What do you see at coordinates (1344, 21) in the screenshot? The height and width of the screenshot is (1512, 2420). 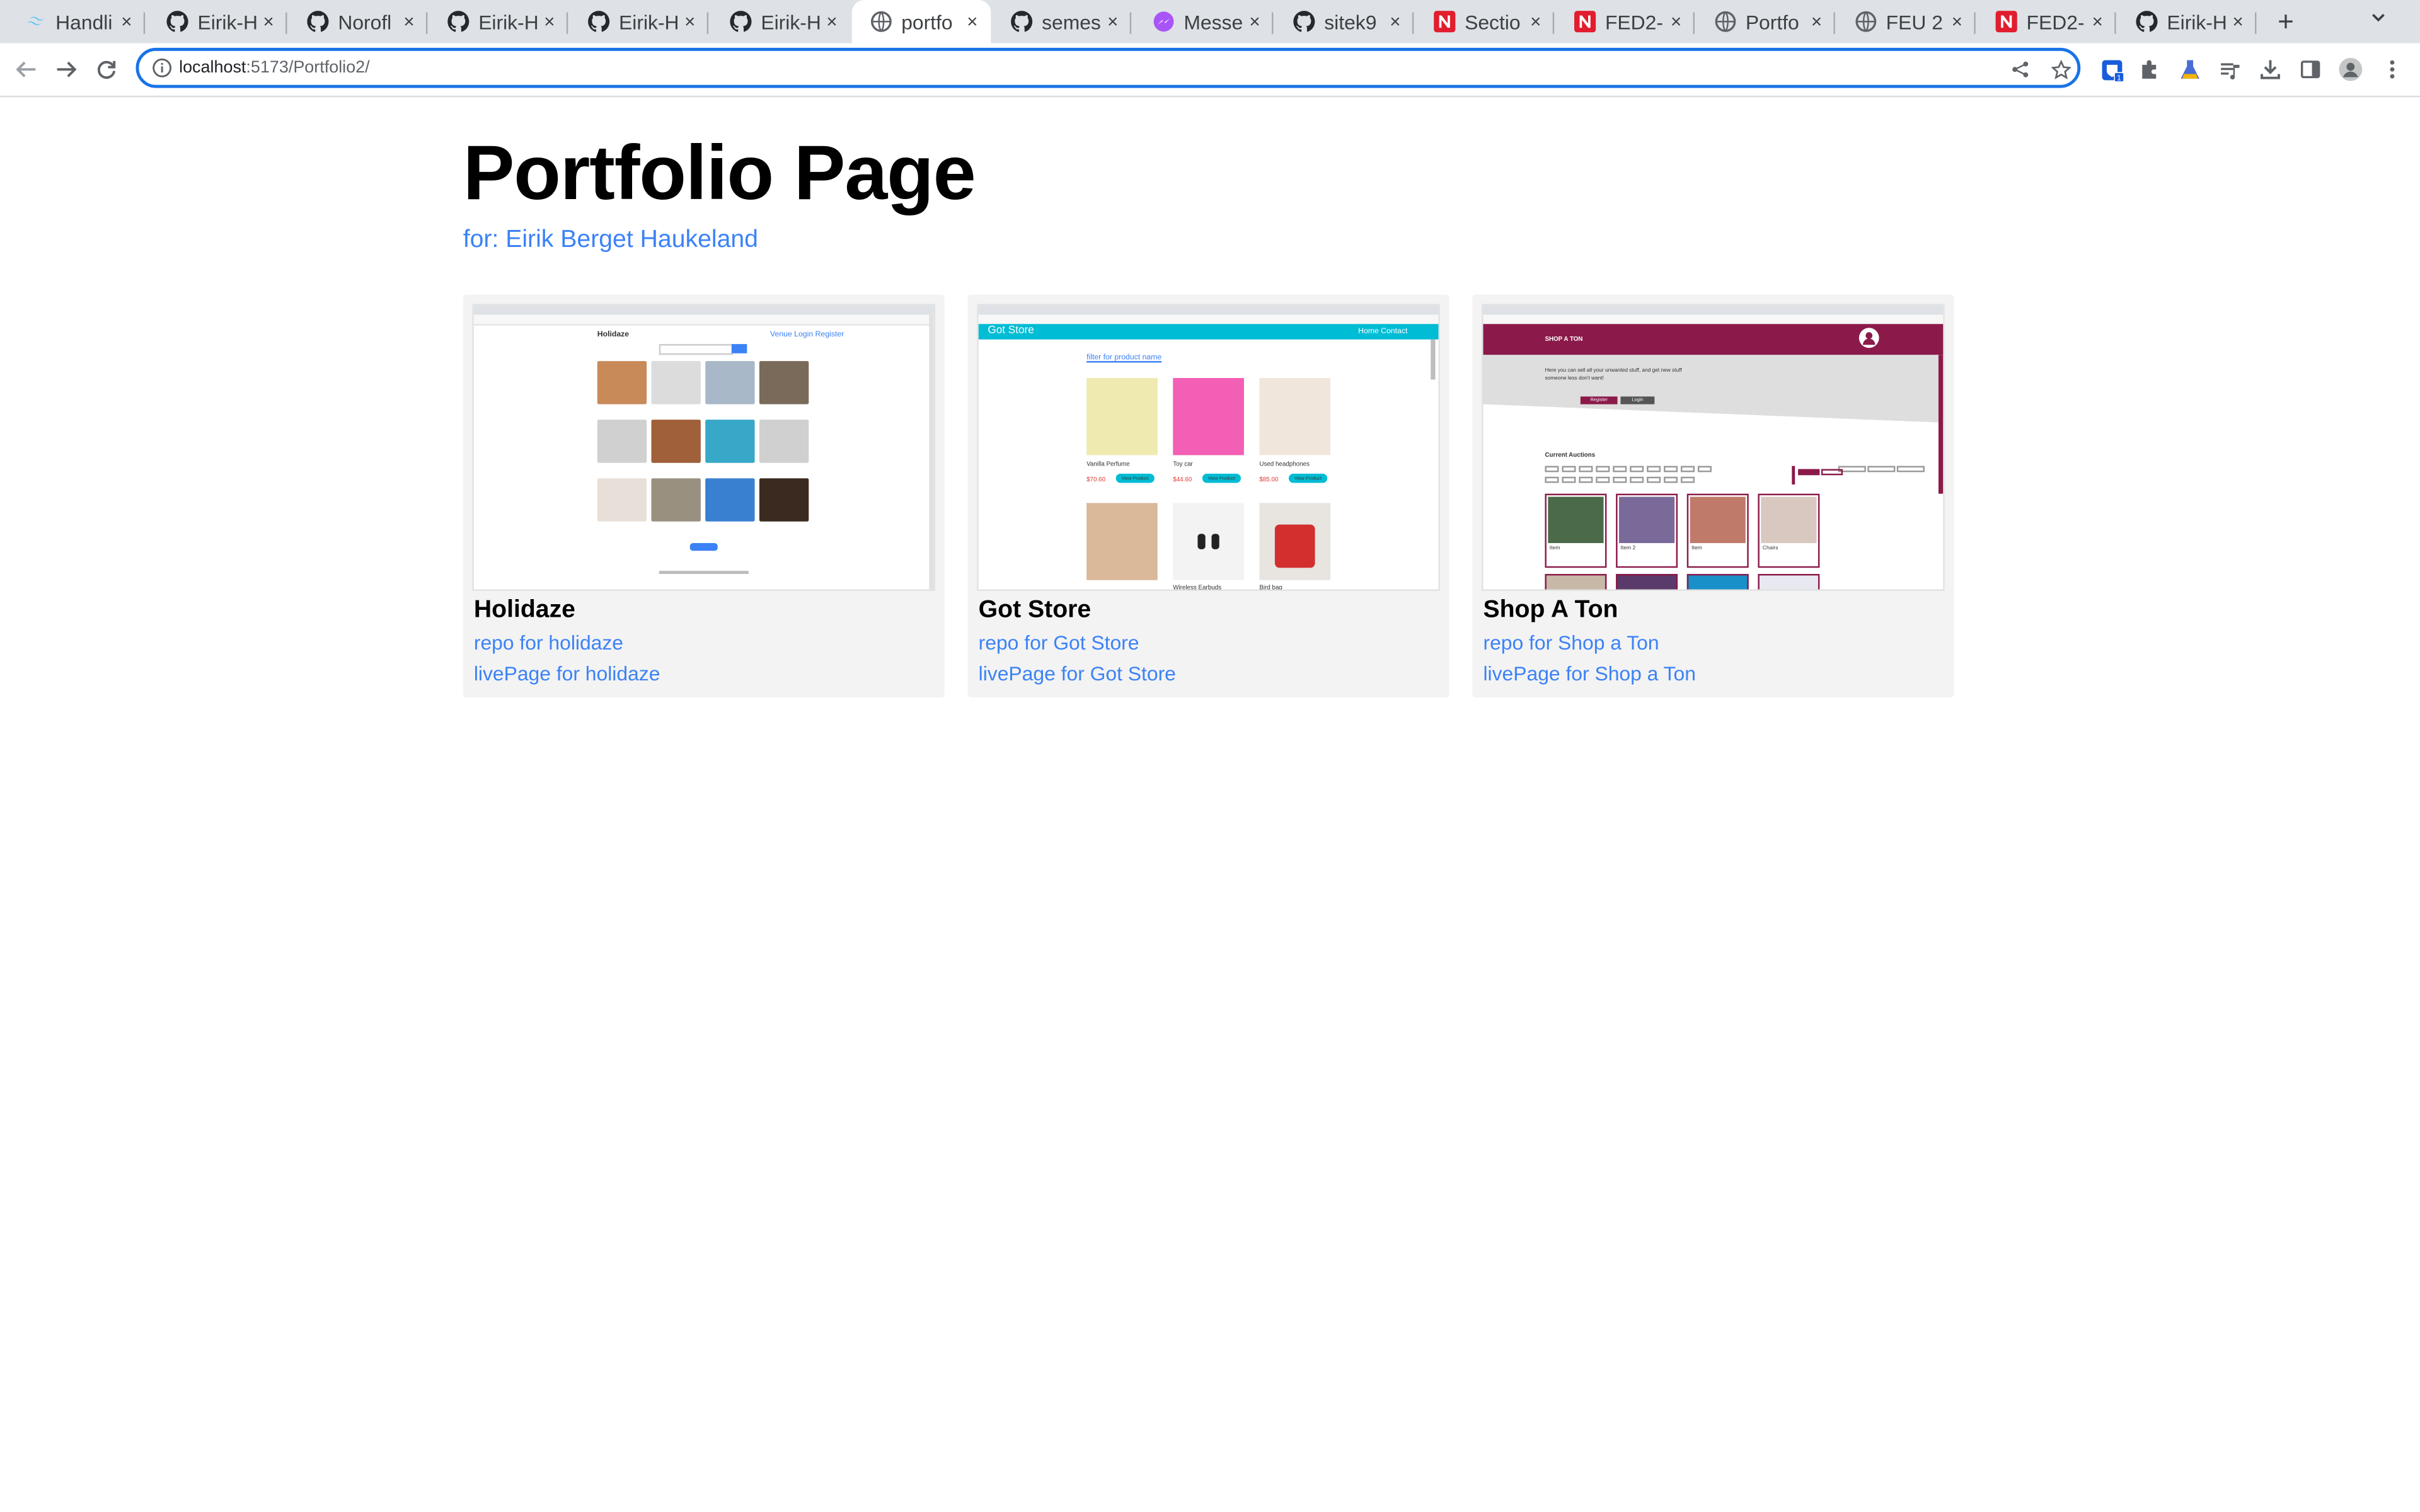 I see `browser-tab: sitek9 ×` at bounding box center [1344, 21].